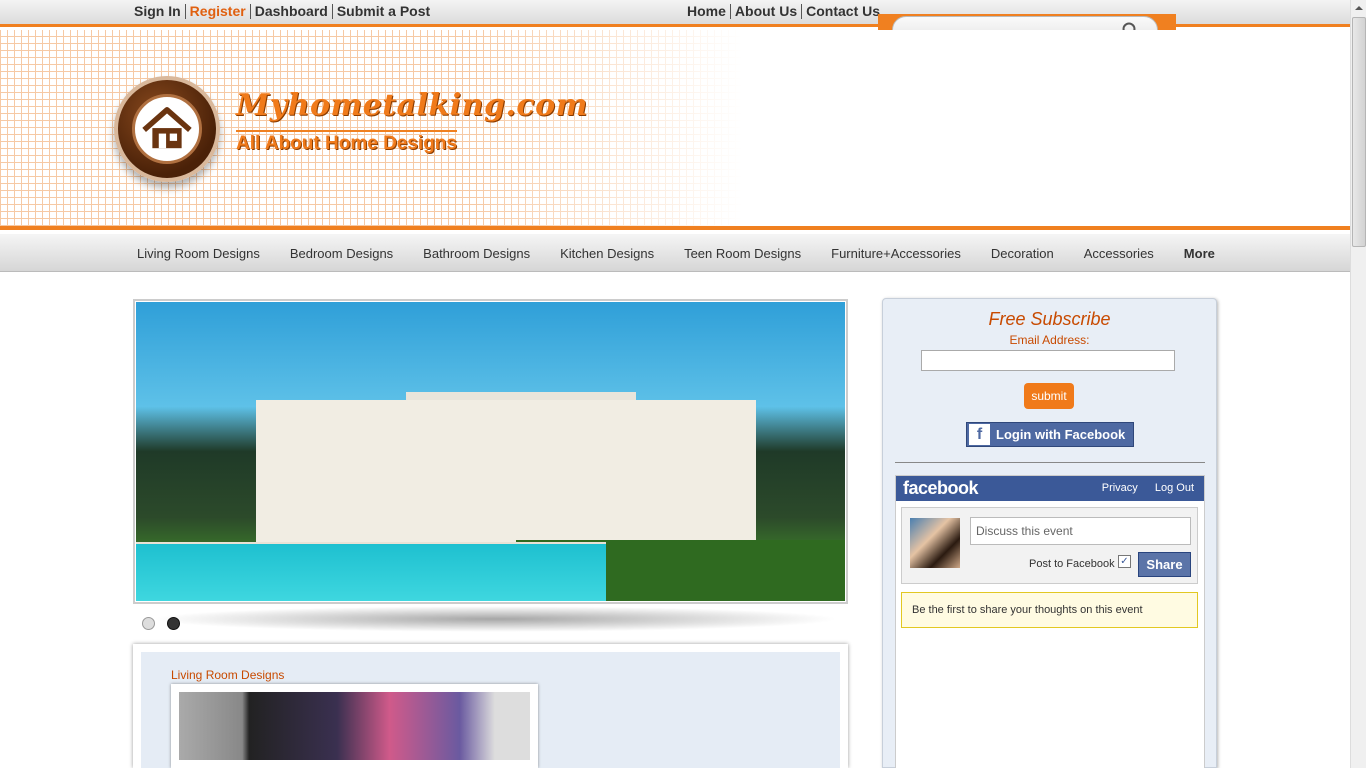  What do you see at coordinates (842, 11) in the screenshot?
I see `contact-us-link: Contact Us` at bounding box center [842, 11].